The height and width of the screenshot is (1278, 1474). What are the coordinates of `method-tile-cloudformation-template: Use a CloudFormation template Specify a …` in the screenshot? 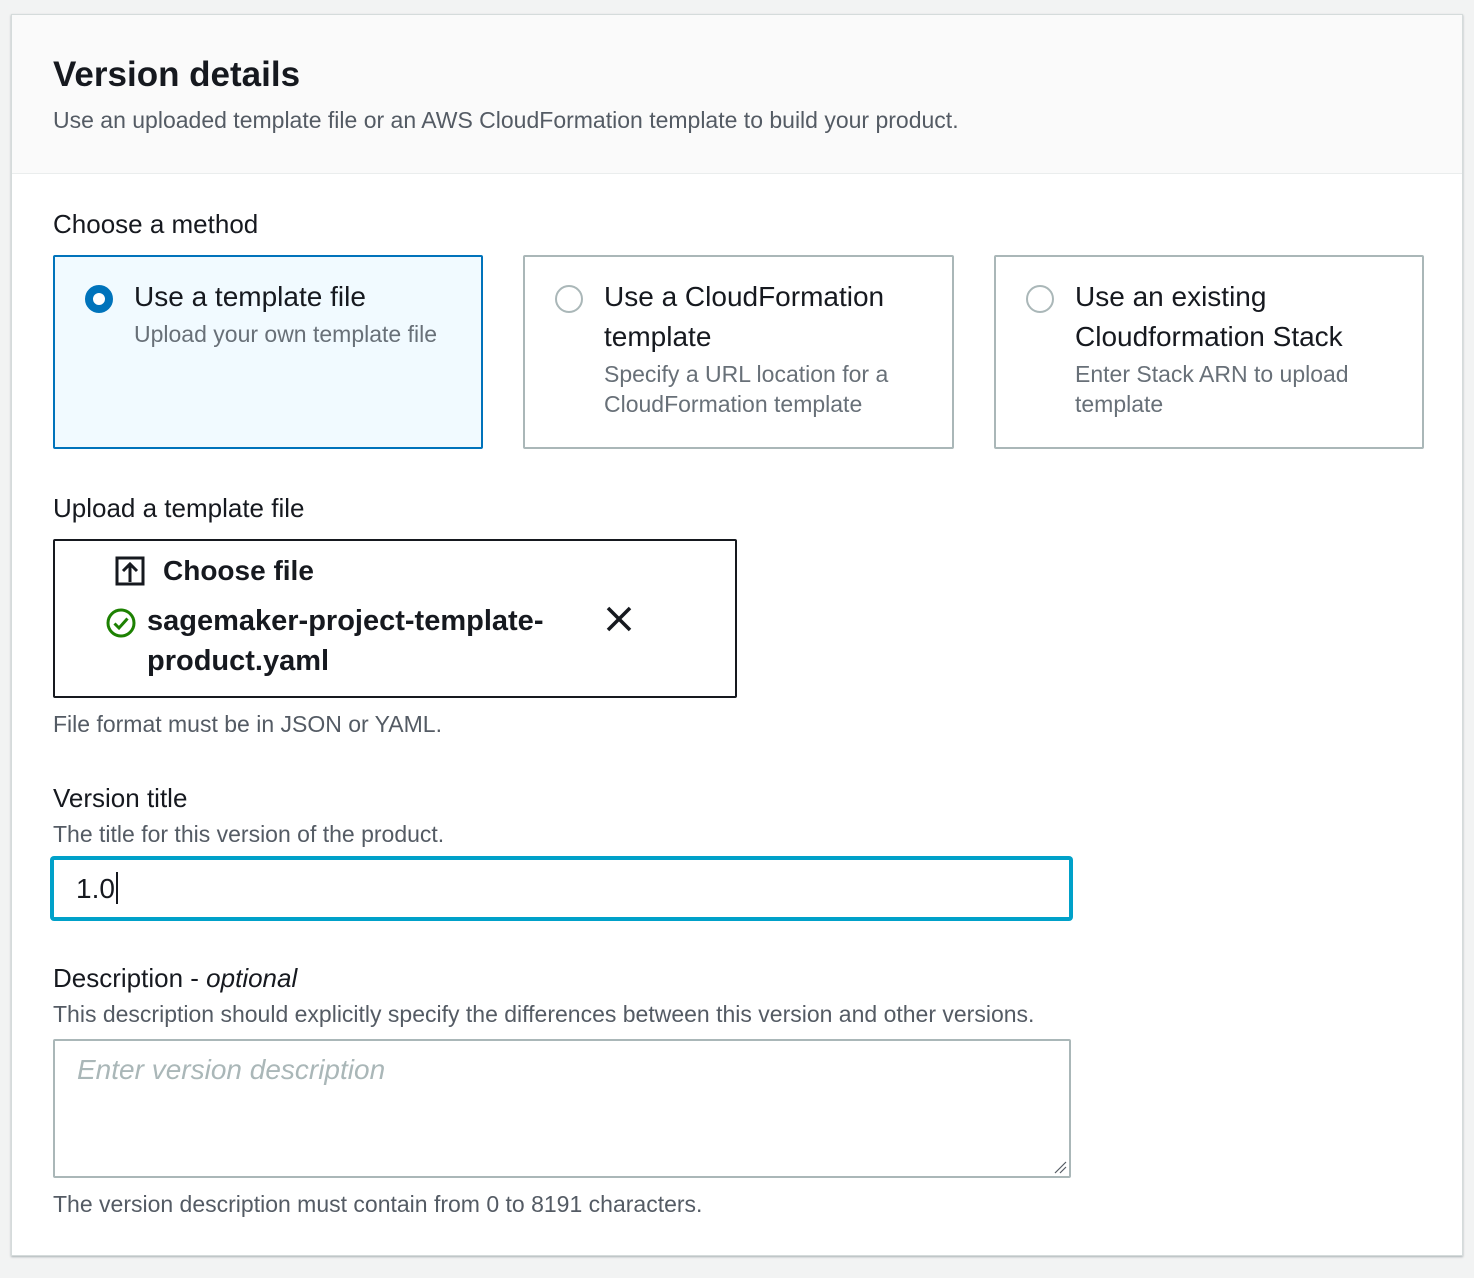 It's located at (738, 352).